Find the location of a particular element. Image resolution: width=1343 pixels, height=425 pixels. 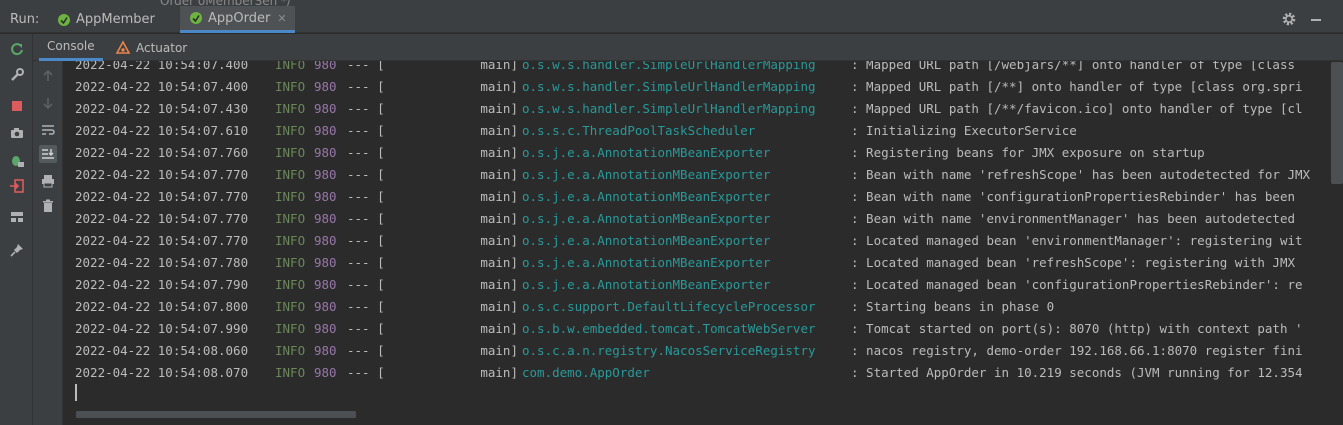

debug-button is located at coordinates (17, 160).